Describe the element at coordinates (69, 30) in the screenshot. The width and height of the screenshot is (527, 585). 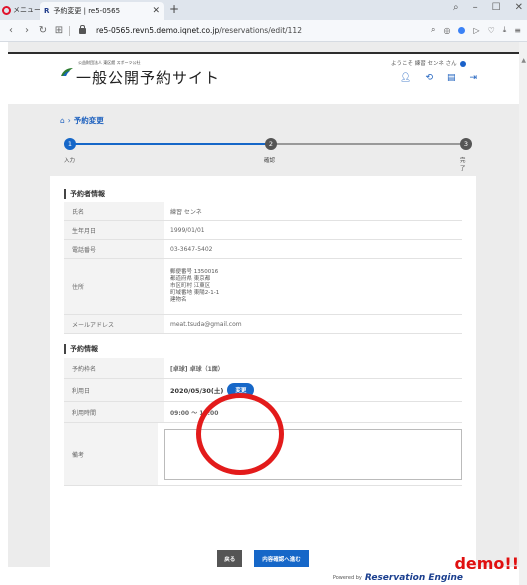
I see `address-separator` at that location.